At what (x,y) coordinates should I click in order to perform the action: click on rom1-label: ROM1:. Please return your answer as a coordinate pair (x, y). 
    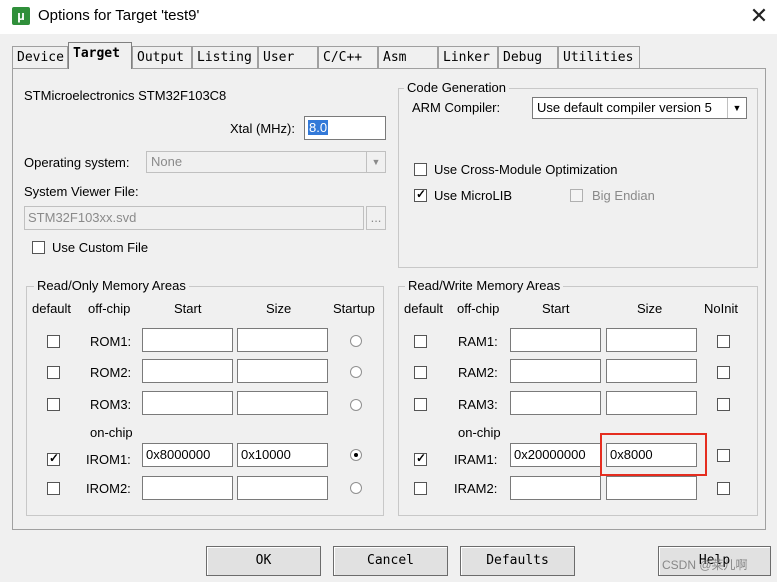
    Looking at the image, I should click on (111, 341).